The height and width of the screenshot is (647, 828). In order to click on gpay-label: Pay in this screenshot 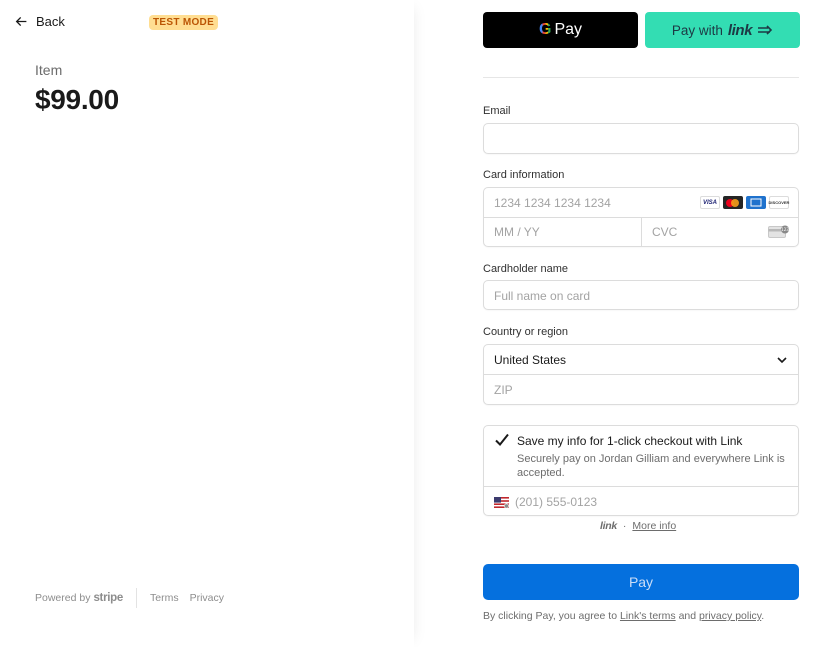, I will do `click(568, 29)`.